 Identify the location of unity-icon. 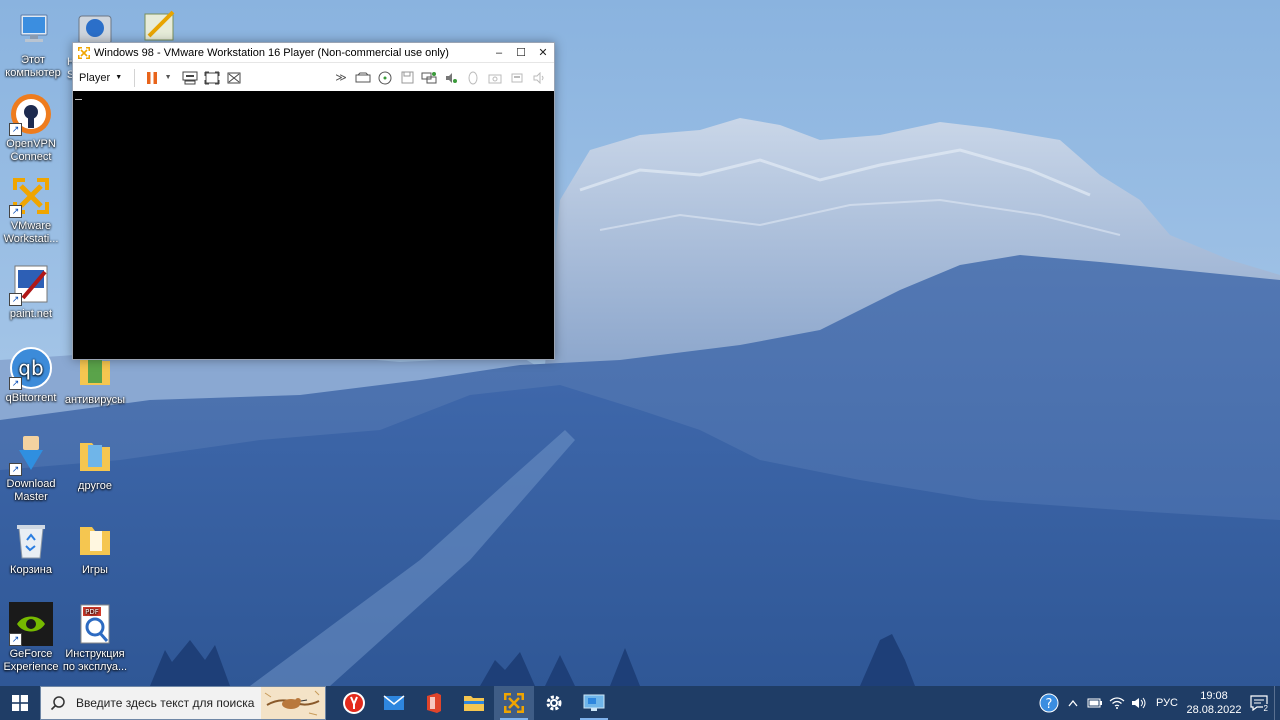
(234, 78).